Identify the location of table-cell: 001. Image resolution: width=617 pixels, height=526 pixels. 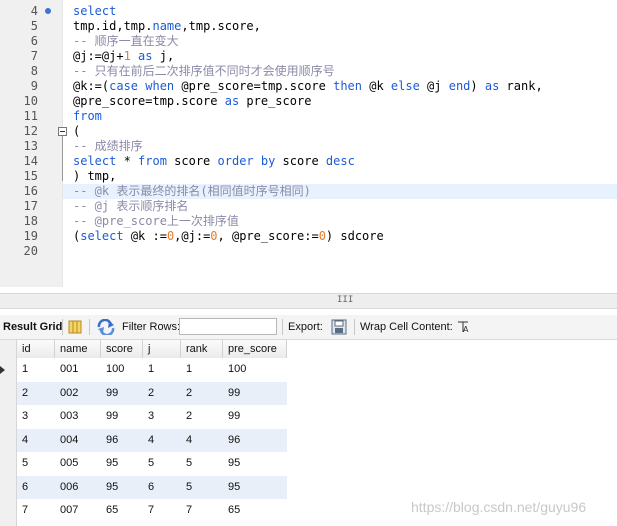
(78, 369).